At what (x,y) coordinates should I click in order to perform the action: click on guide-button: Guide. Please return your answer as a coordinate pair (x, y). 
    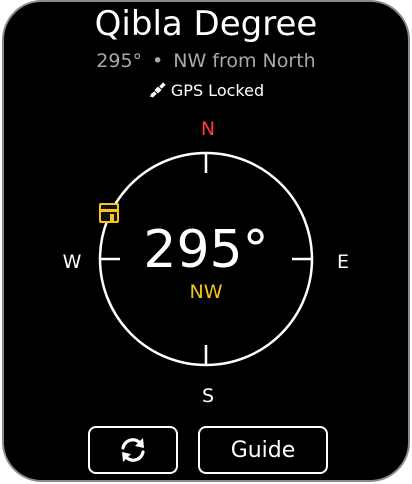
    Looking at the image, I should click on (263, 450).